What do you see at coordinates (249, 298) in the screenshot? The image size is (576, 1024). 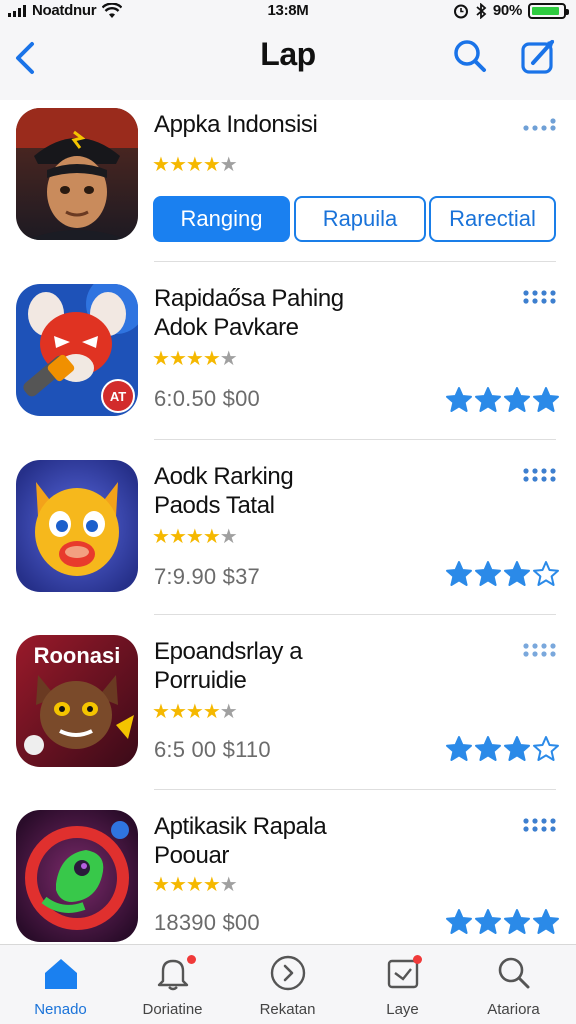 I see `app-name-line: Rapidaősa Pahing` at bounding box center [249, 298].